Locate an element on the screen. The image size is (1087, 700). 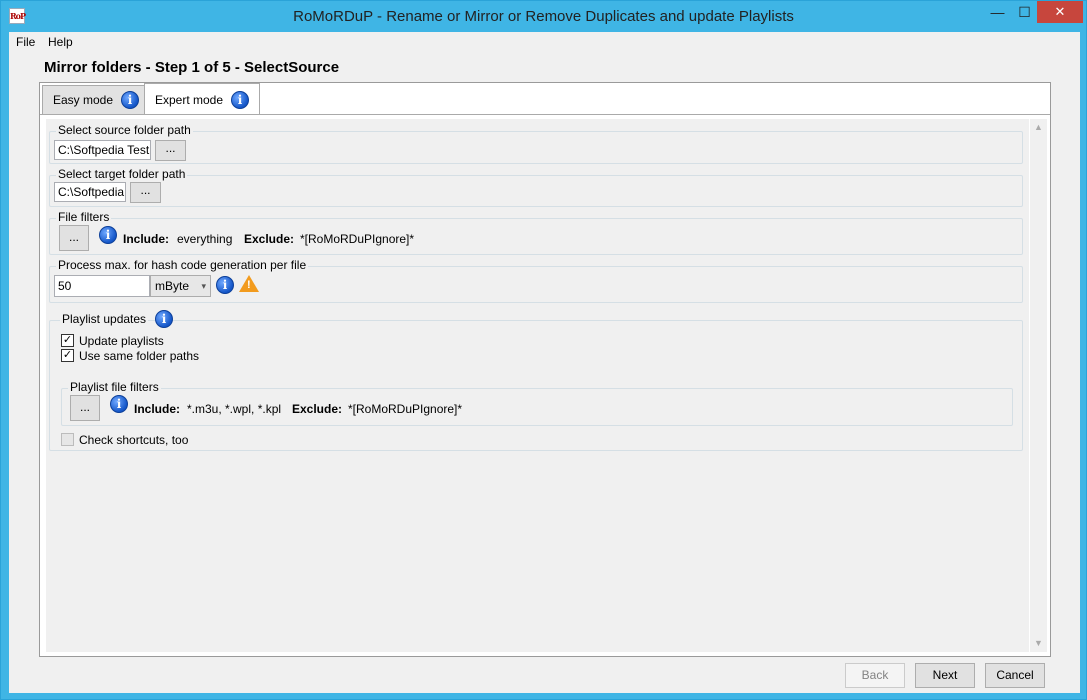
update-playlists-label: Update playlists is located at coordinates (121, 341).